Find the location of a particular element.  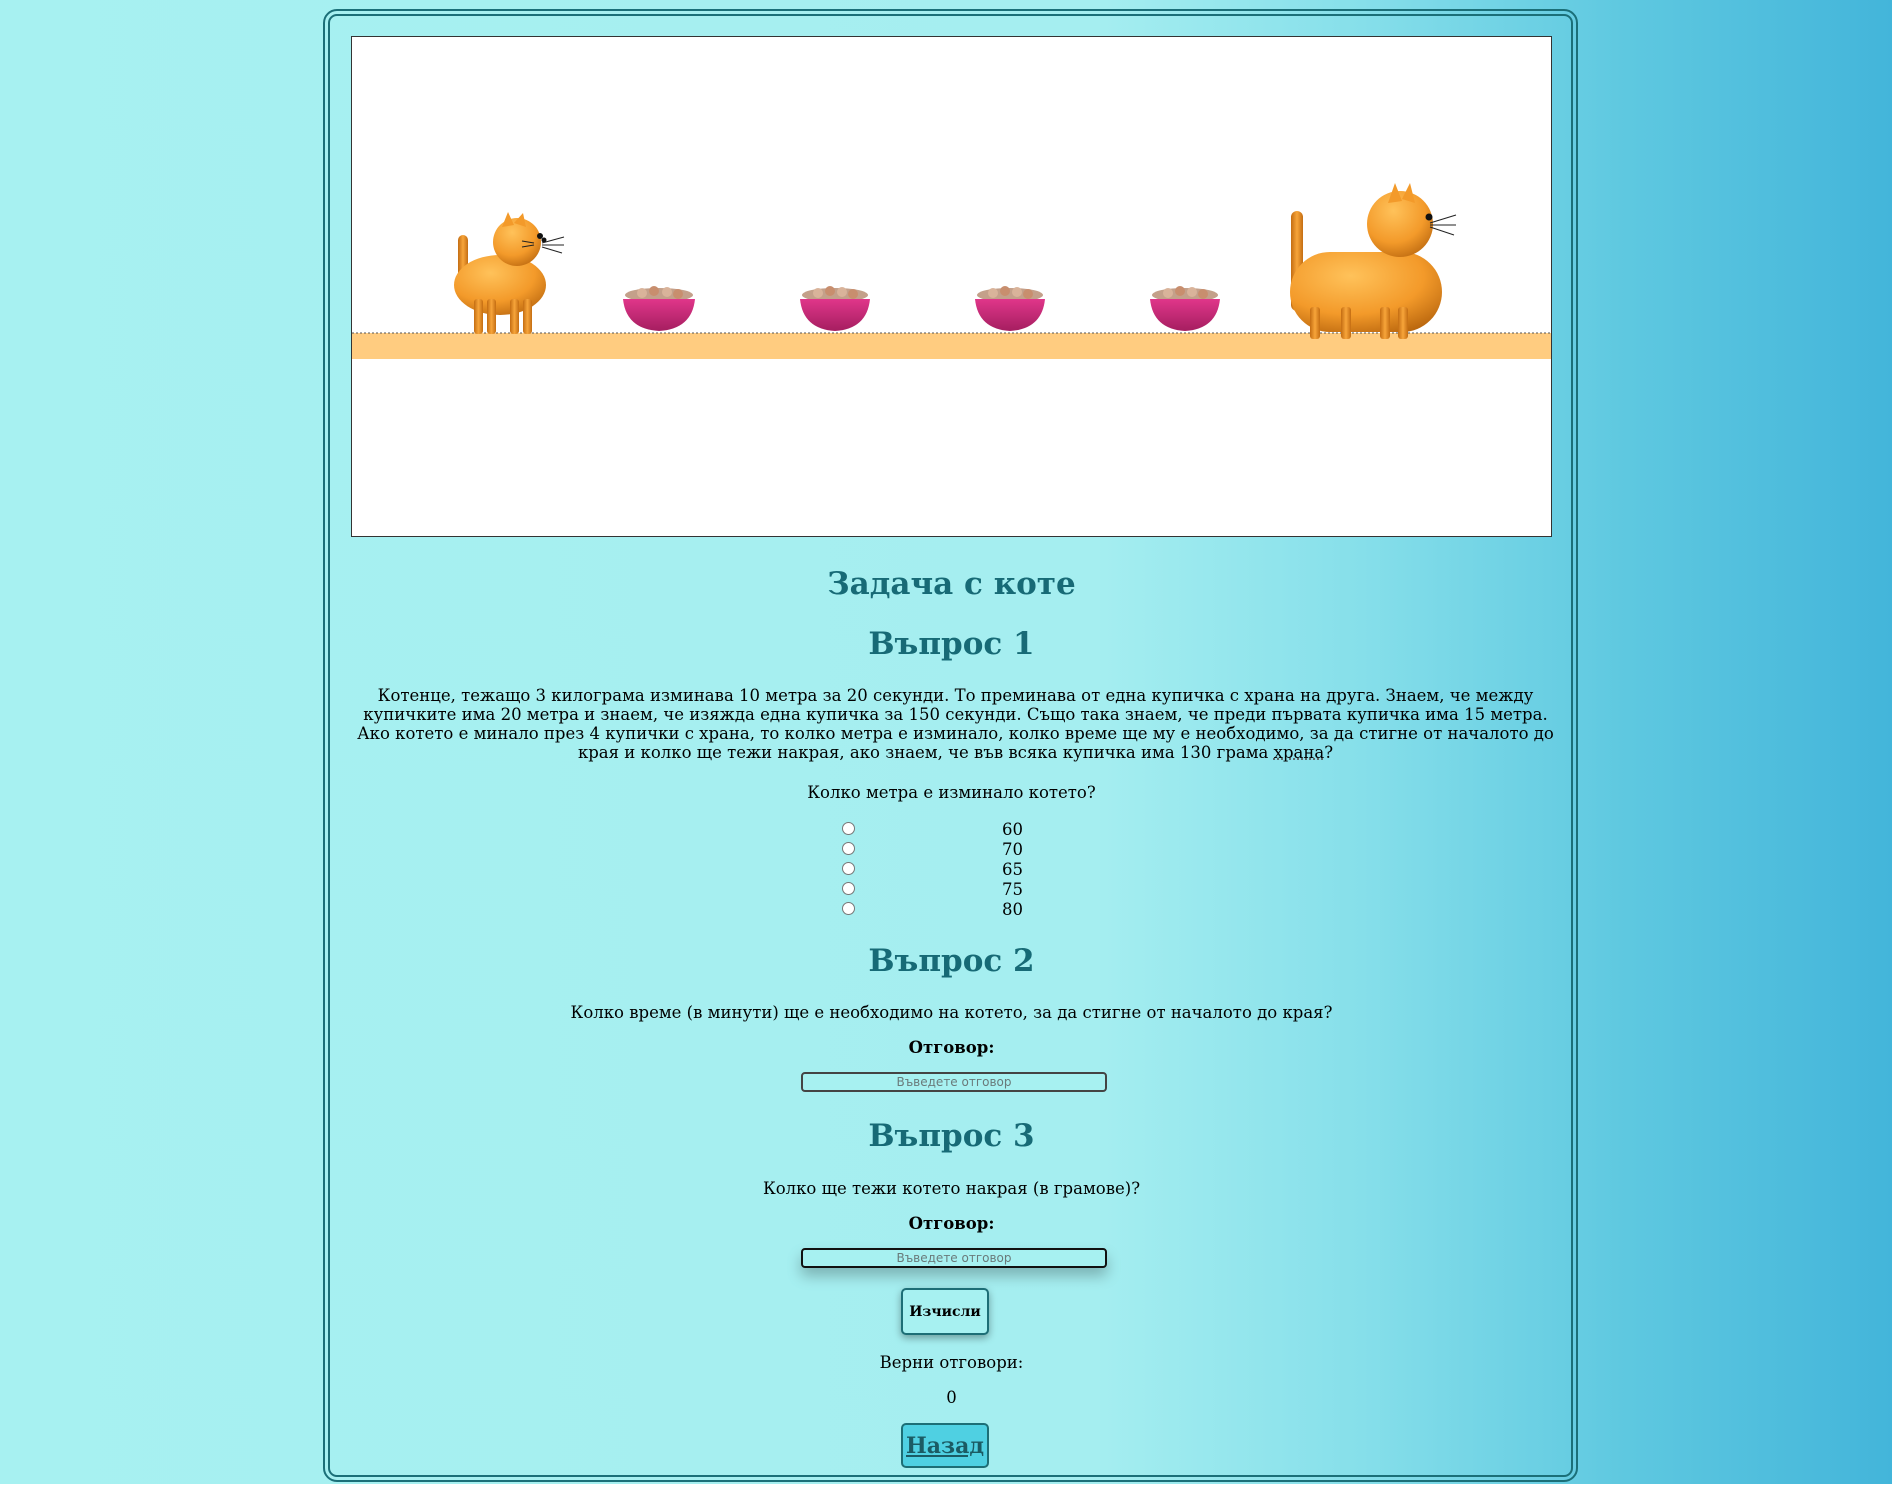

option-label: 75 is located at coordinates (1012, 889).